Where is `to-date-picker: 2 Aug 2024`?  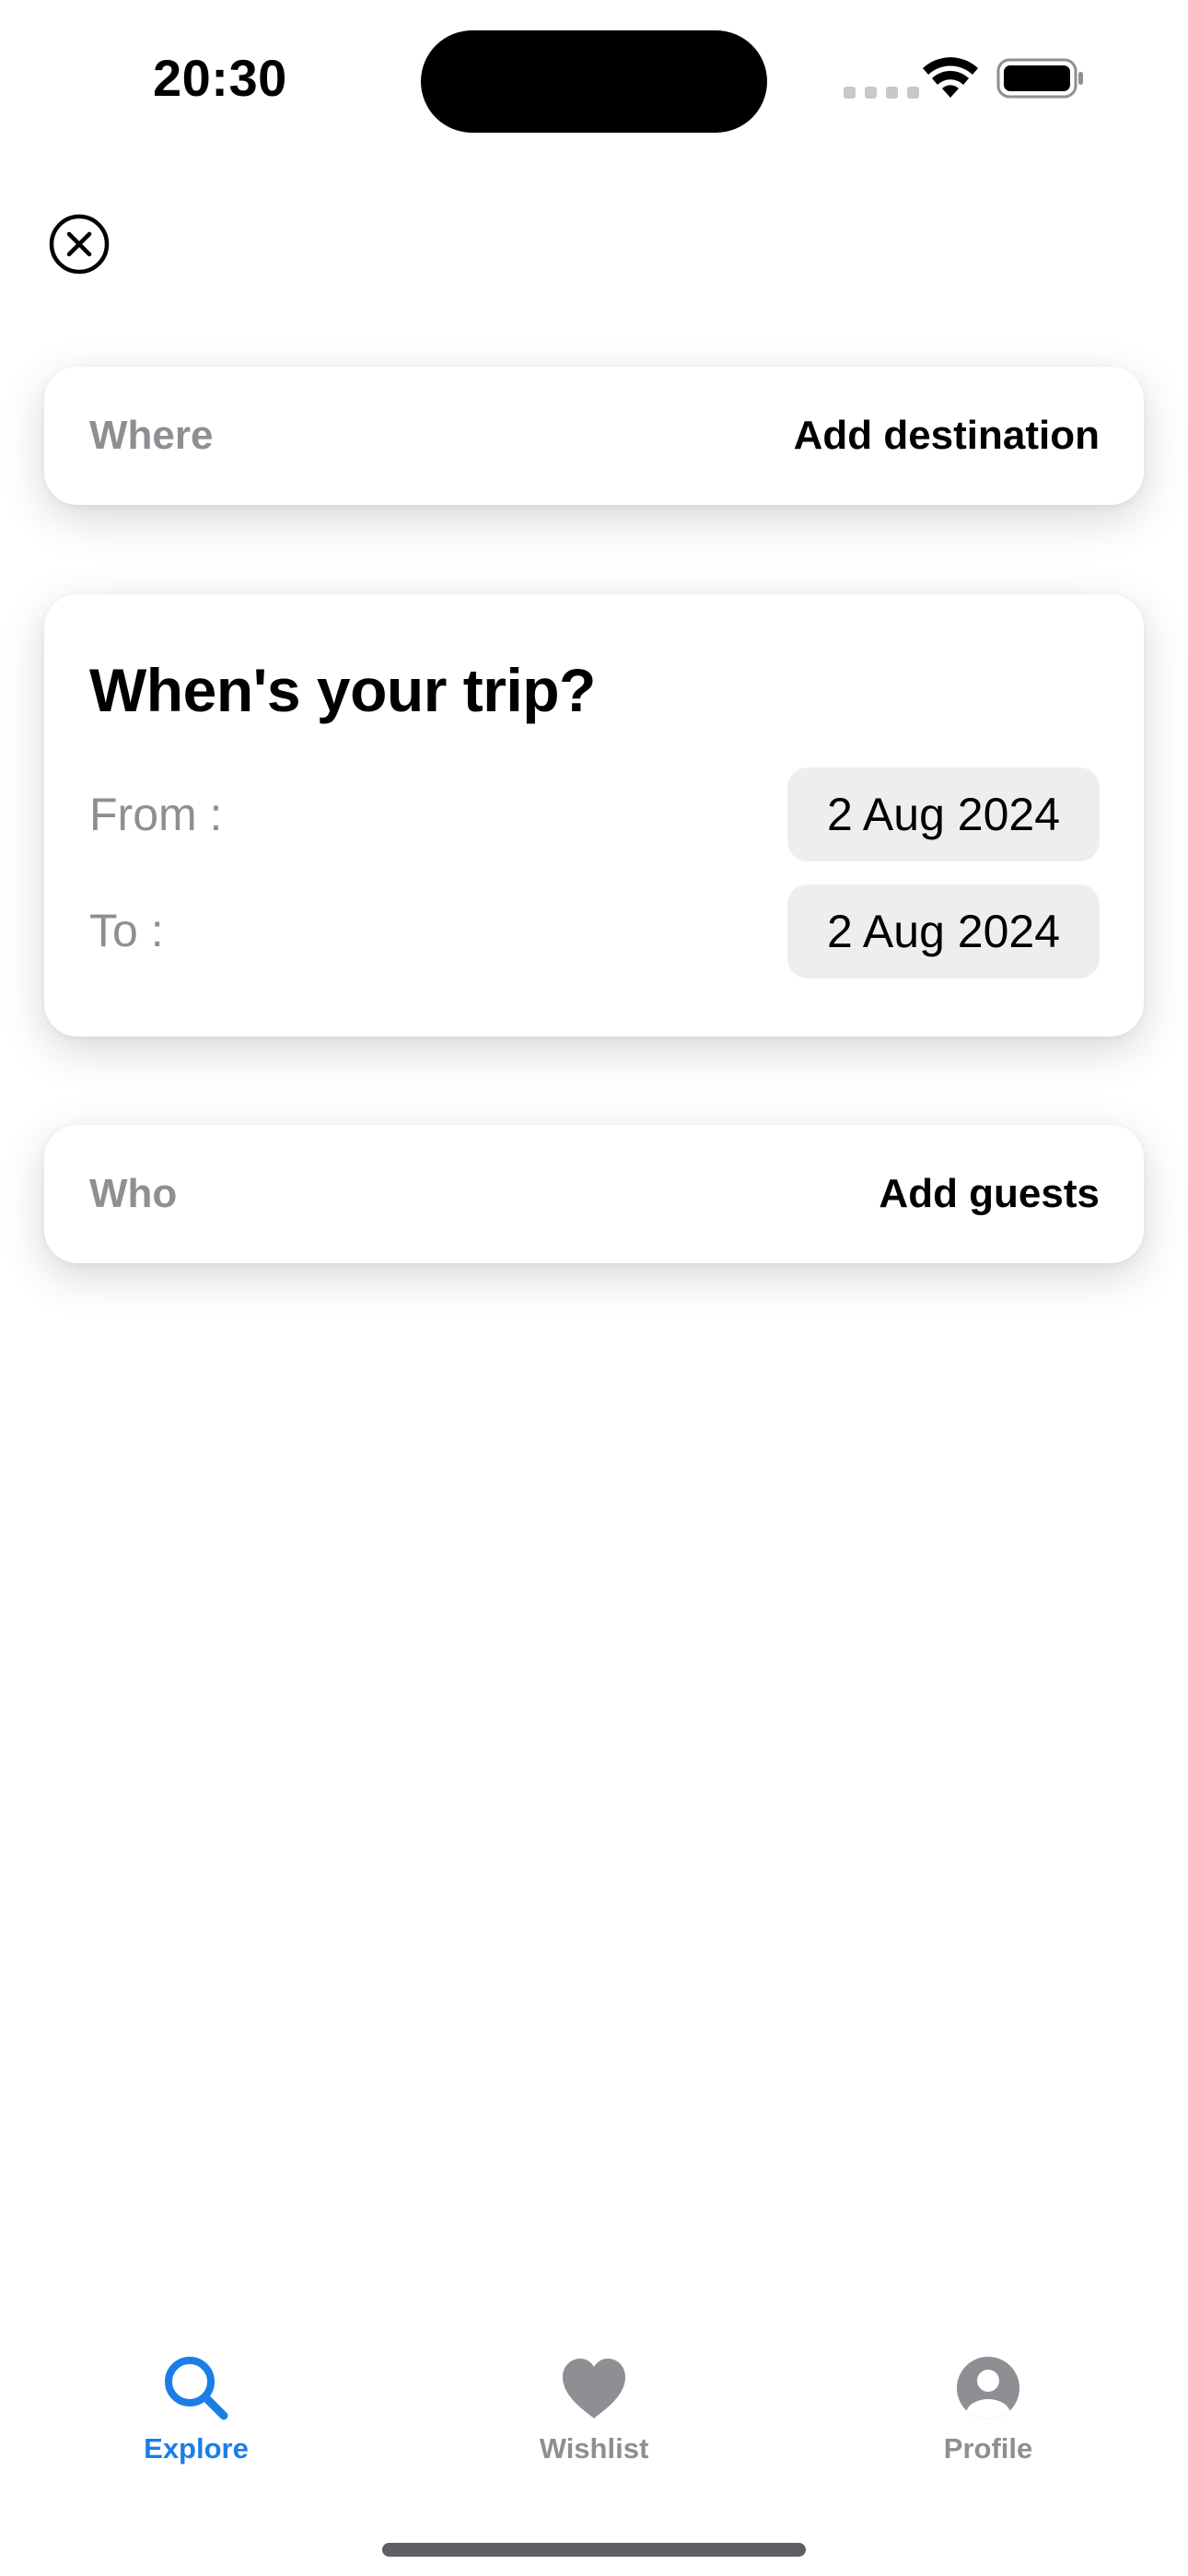 to-date-picker: 2 Aug 2024 is located at coordinates (943, 931).